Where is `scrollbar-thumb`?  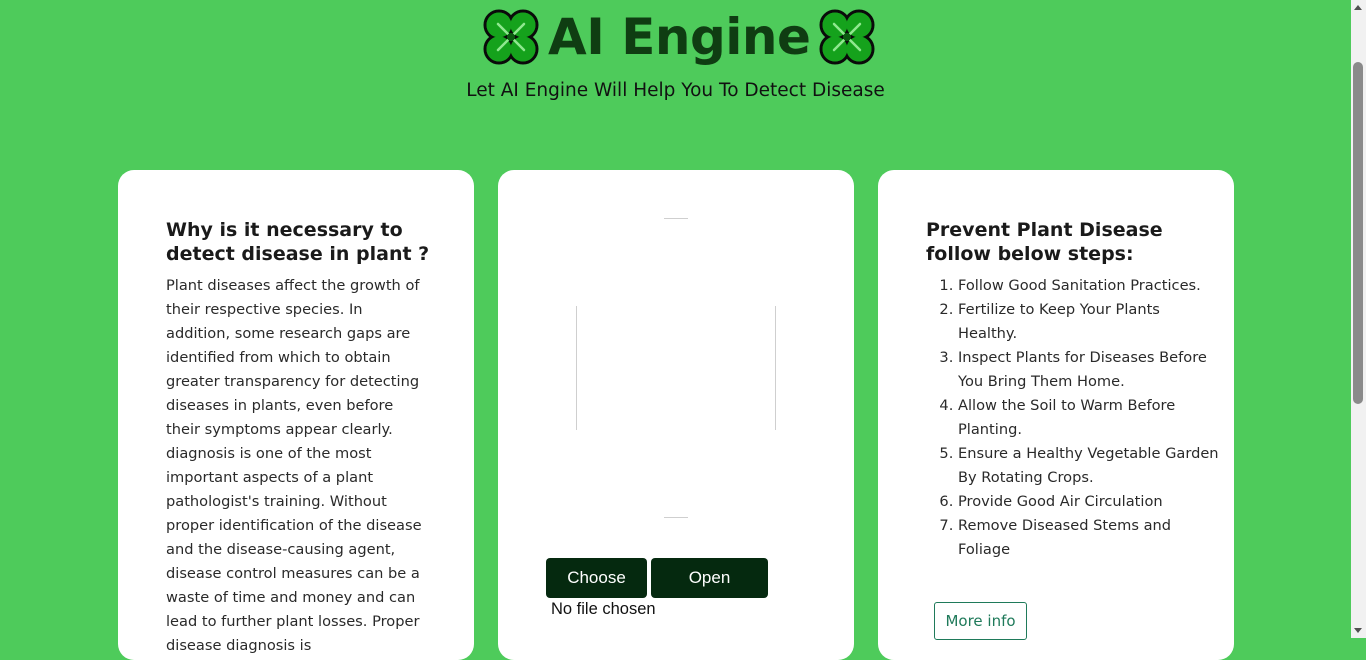
scrollbar-thumb is located at coordinates (1358, 233).